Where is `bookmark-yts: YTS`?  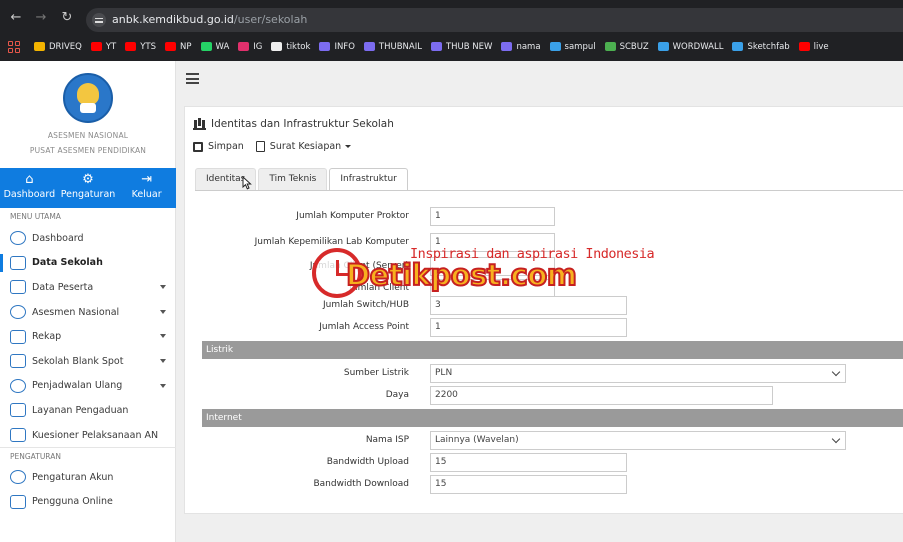
bookmark-yts: YTS is located at coordinates (140, 47).